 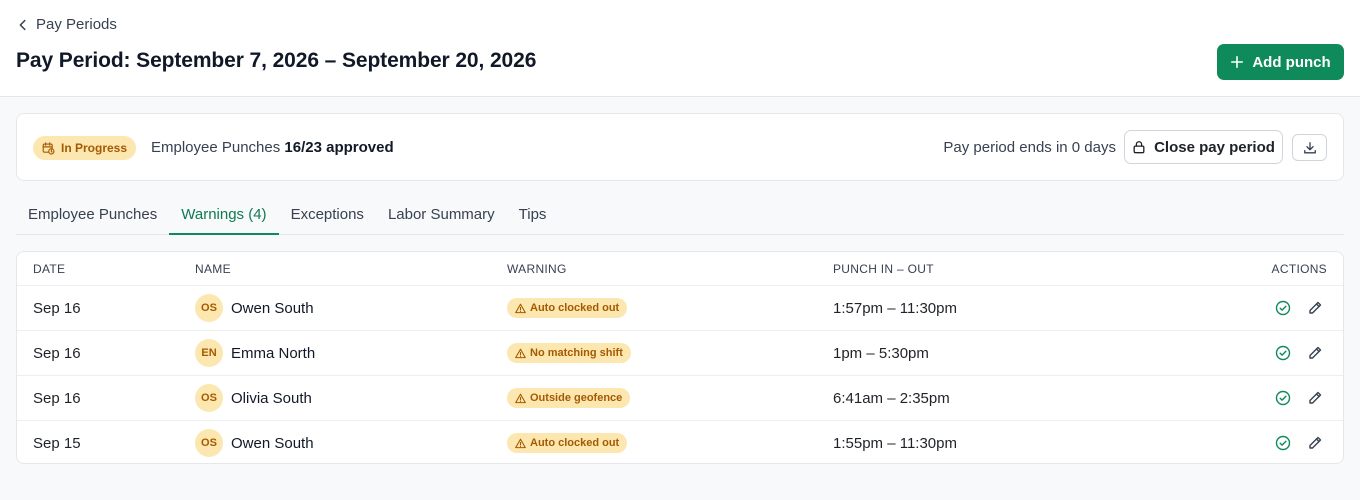 I want to click on chevron-left-icon, so click(x=22, y=24).